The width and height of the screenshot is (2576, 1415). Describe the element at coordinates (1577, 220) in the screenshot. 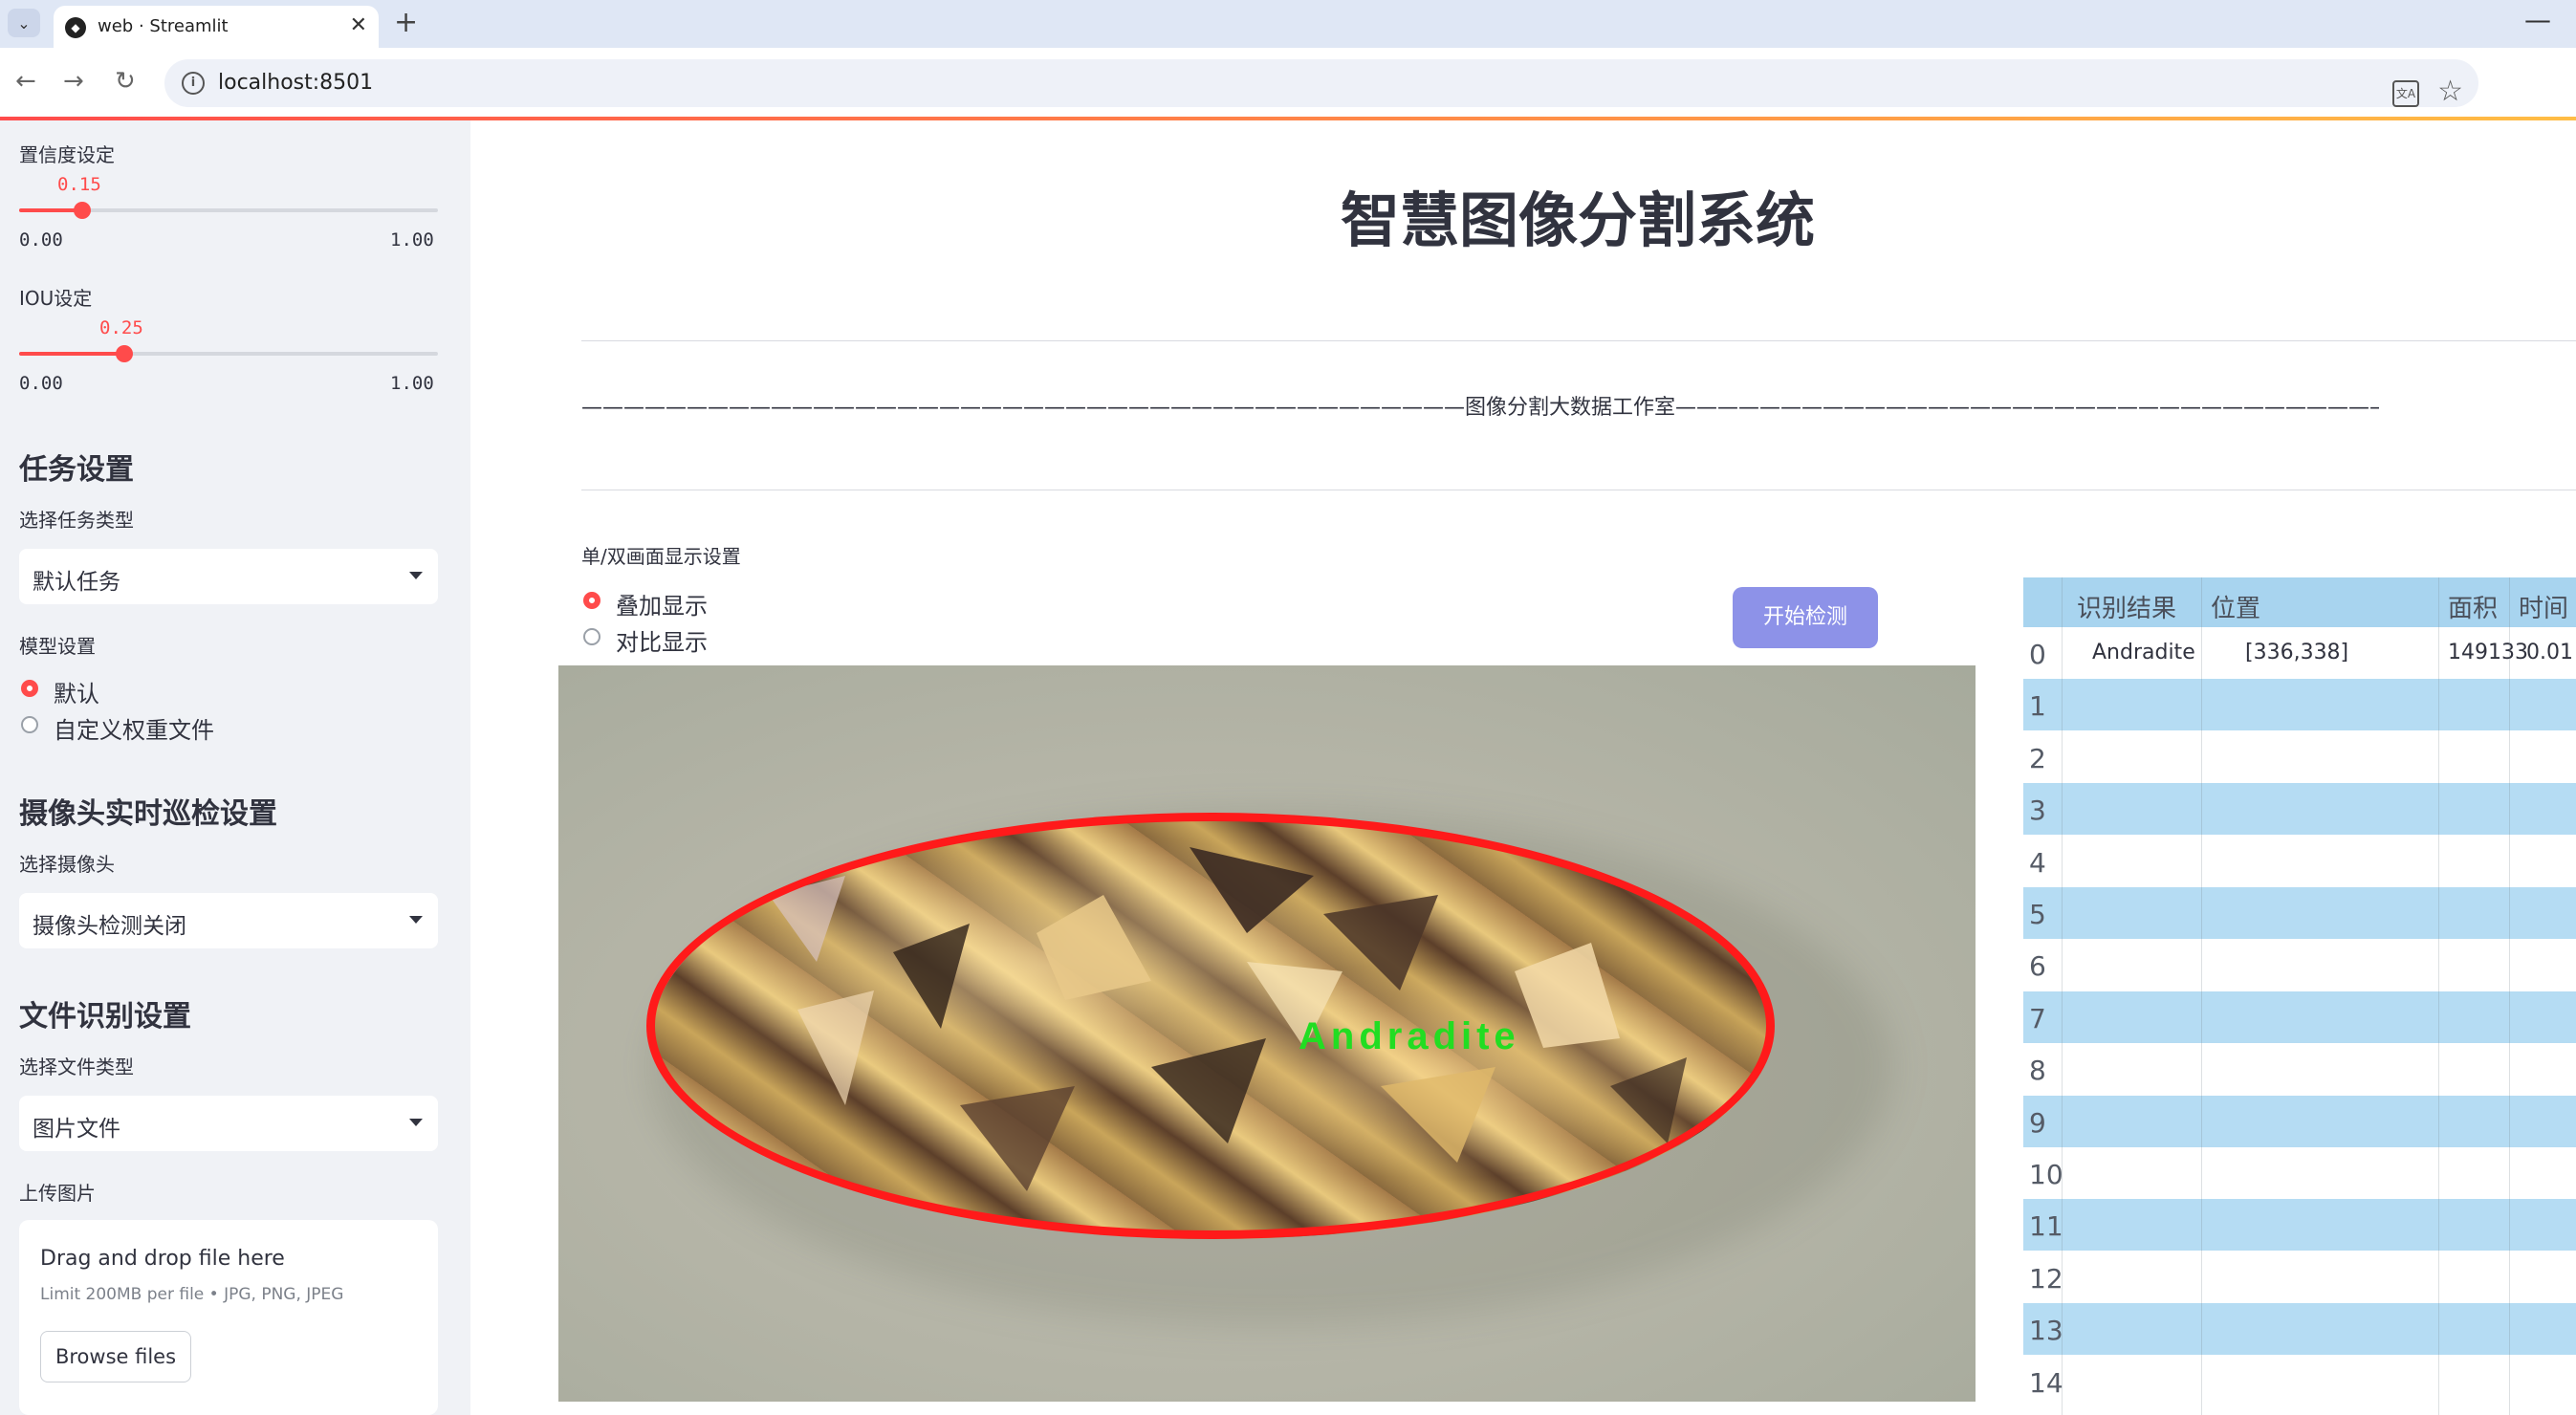

I see `page-title: 智慧图像分割系统` at that location.